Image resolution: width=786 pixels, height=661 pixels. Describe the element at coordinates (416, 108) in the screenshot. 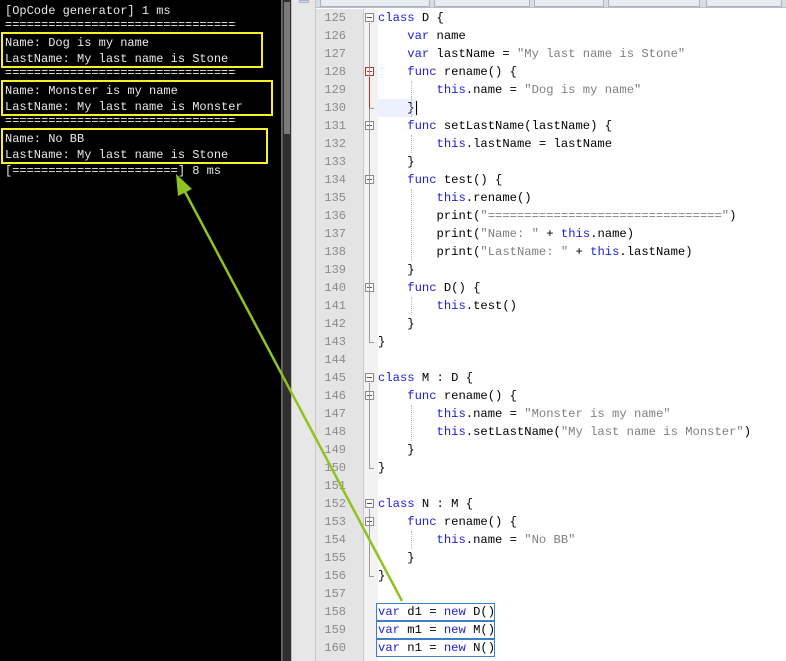

I see `text-caret` at that location.